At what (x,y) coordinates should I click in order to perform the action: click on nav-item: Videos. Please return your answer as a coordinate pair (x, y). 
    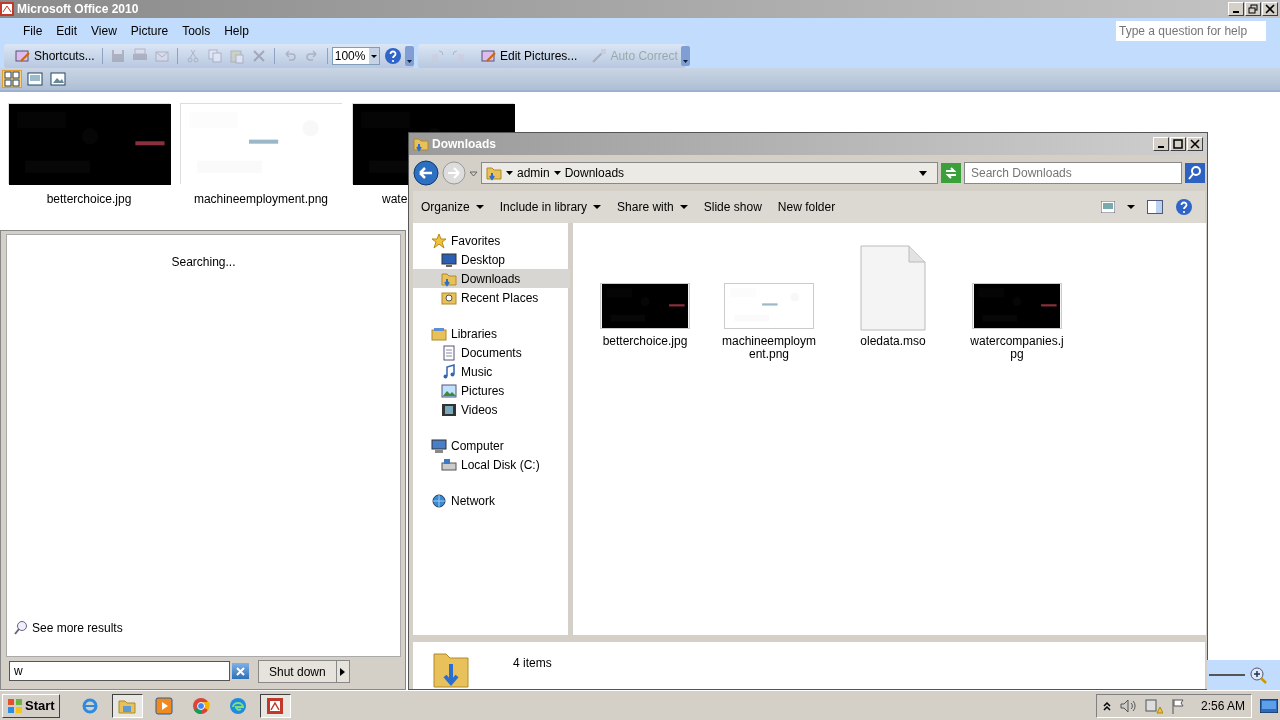
    Looking at the image, I should click on (491, 409).